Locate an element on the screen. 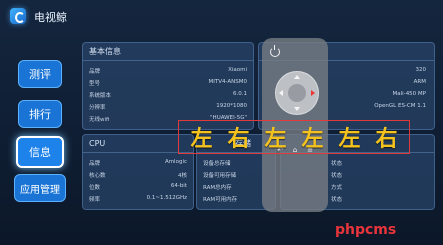 Image resolution: width=443 pixels, height=245 pixels. caption-char-2: 右 is located at coordinates (238, 139).